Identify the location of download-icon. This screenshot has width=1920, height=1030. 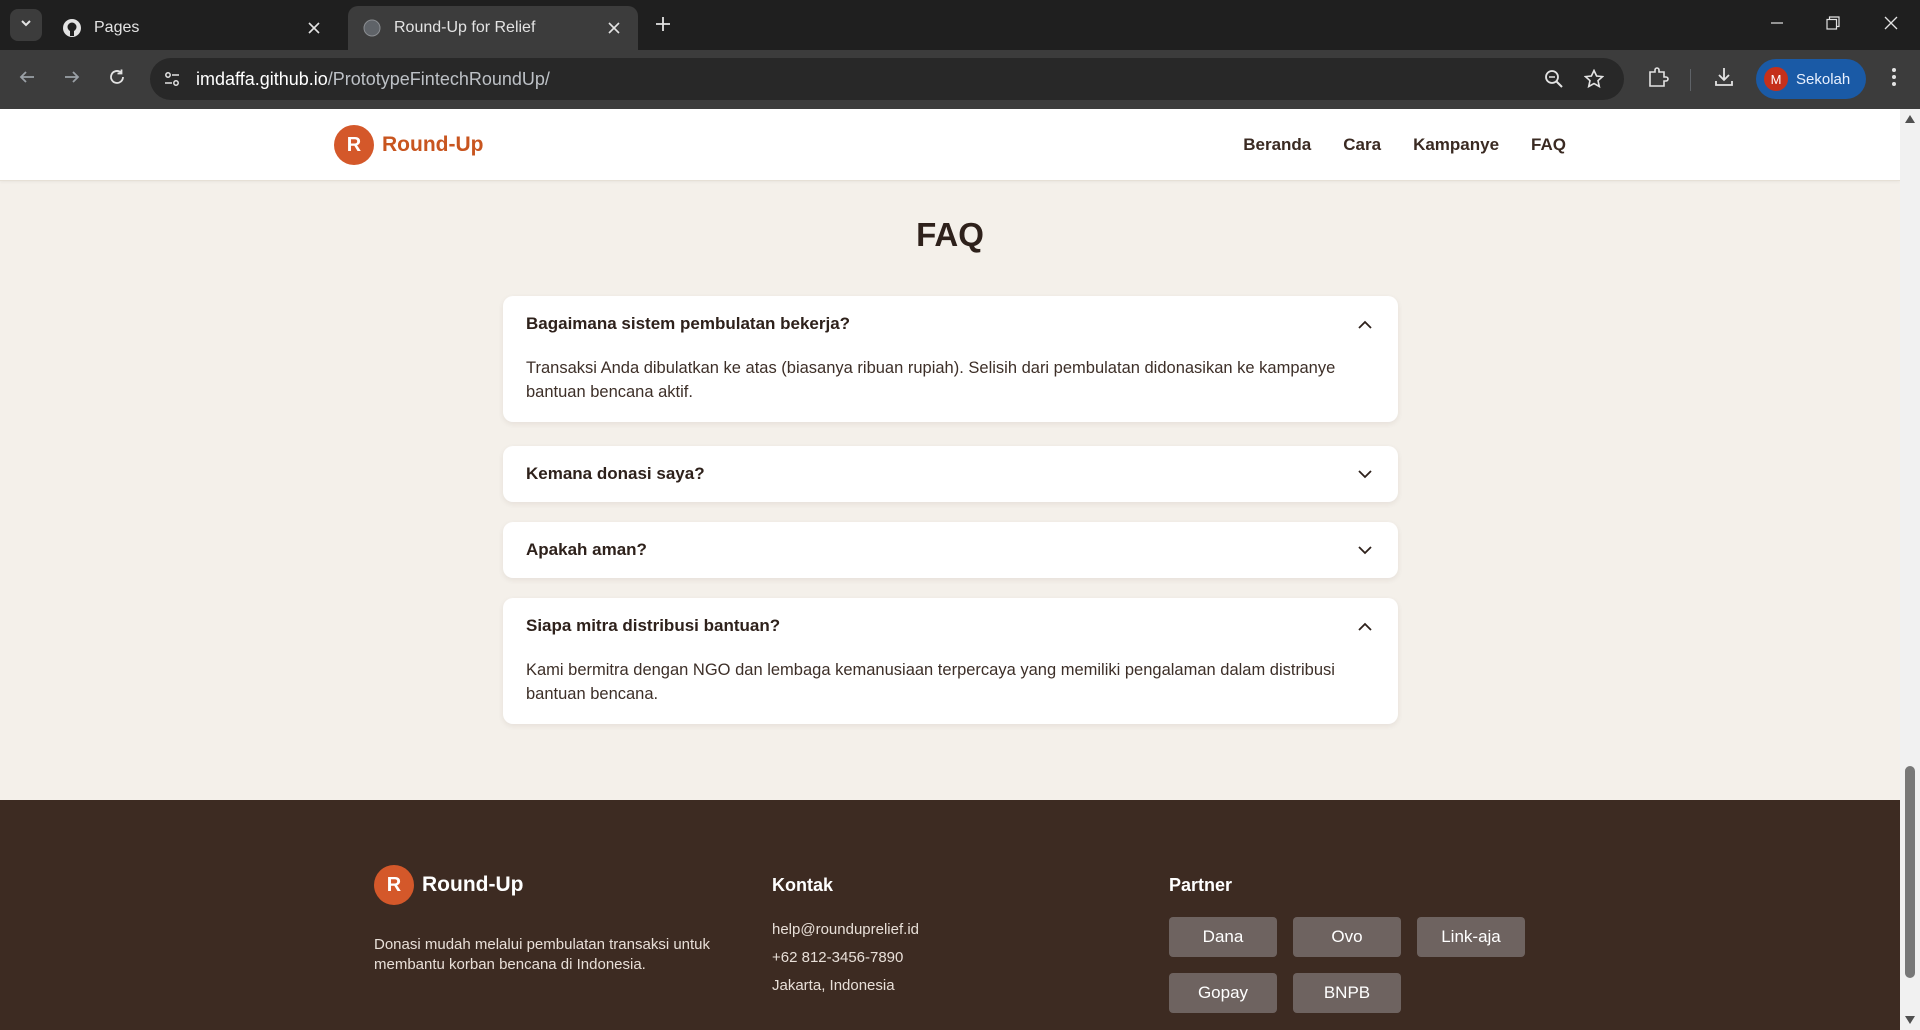
(1724, 79).